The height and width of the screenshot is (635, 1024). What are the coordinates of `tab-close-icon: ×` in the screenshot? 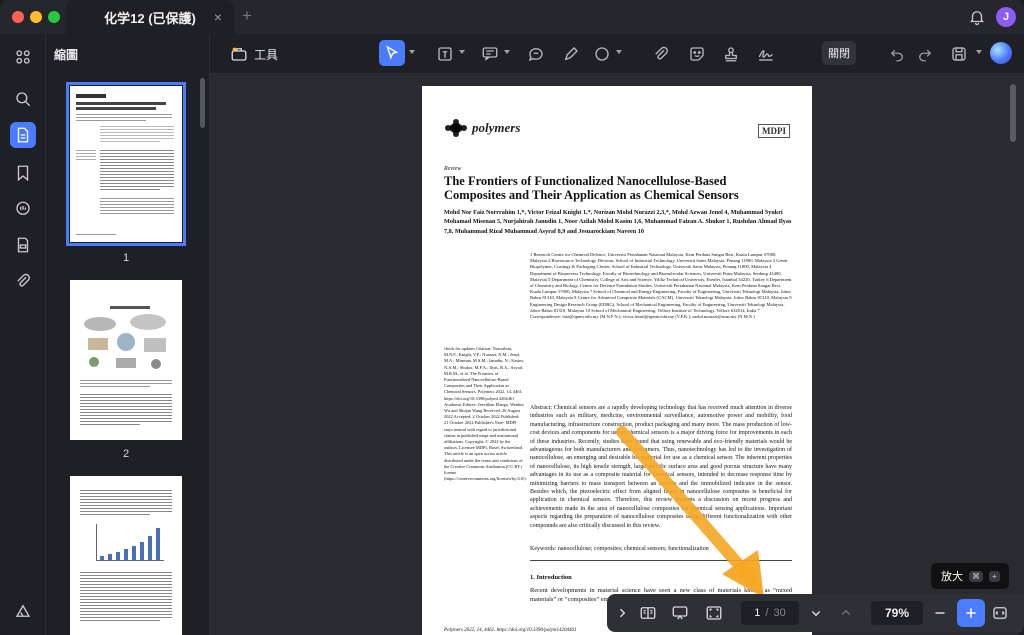 It's located at (218, 17).